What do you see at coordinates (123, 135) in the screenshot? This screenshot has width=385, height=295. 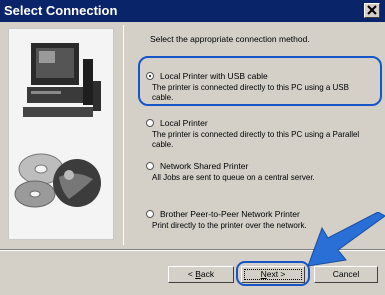 I see `vertical-divider` at bounding box center [123, 135].